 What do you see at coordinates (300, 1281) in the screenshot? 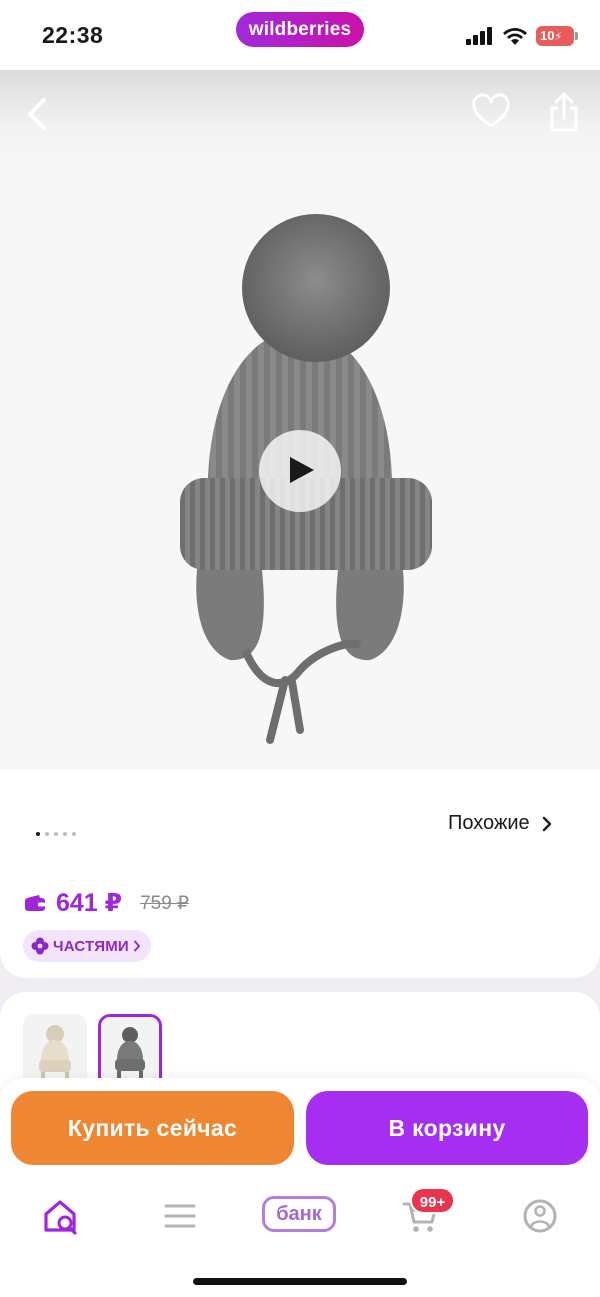
I see `home-indicator` at bounding box center [300, 1281].